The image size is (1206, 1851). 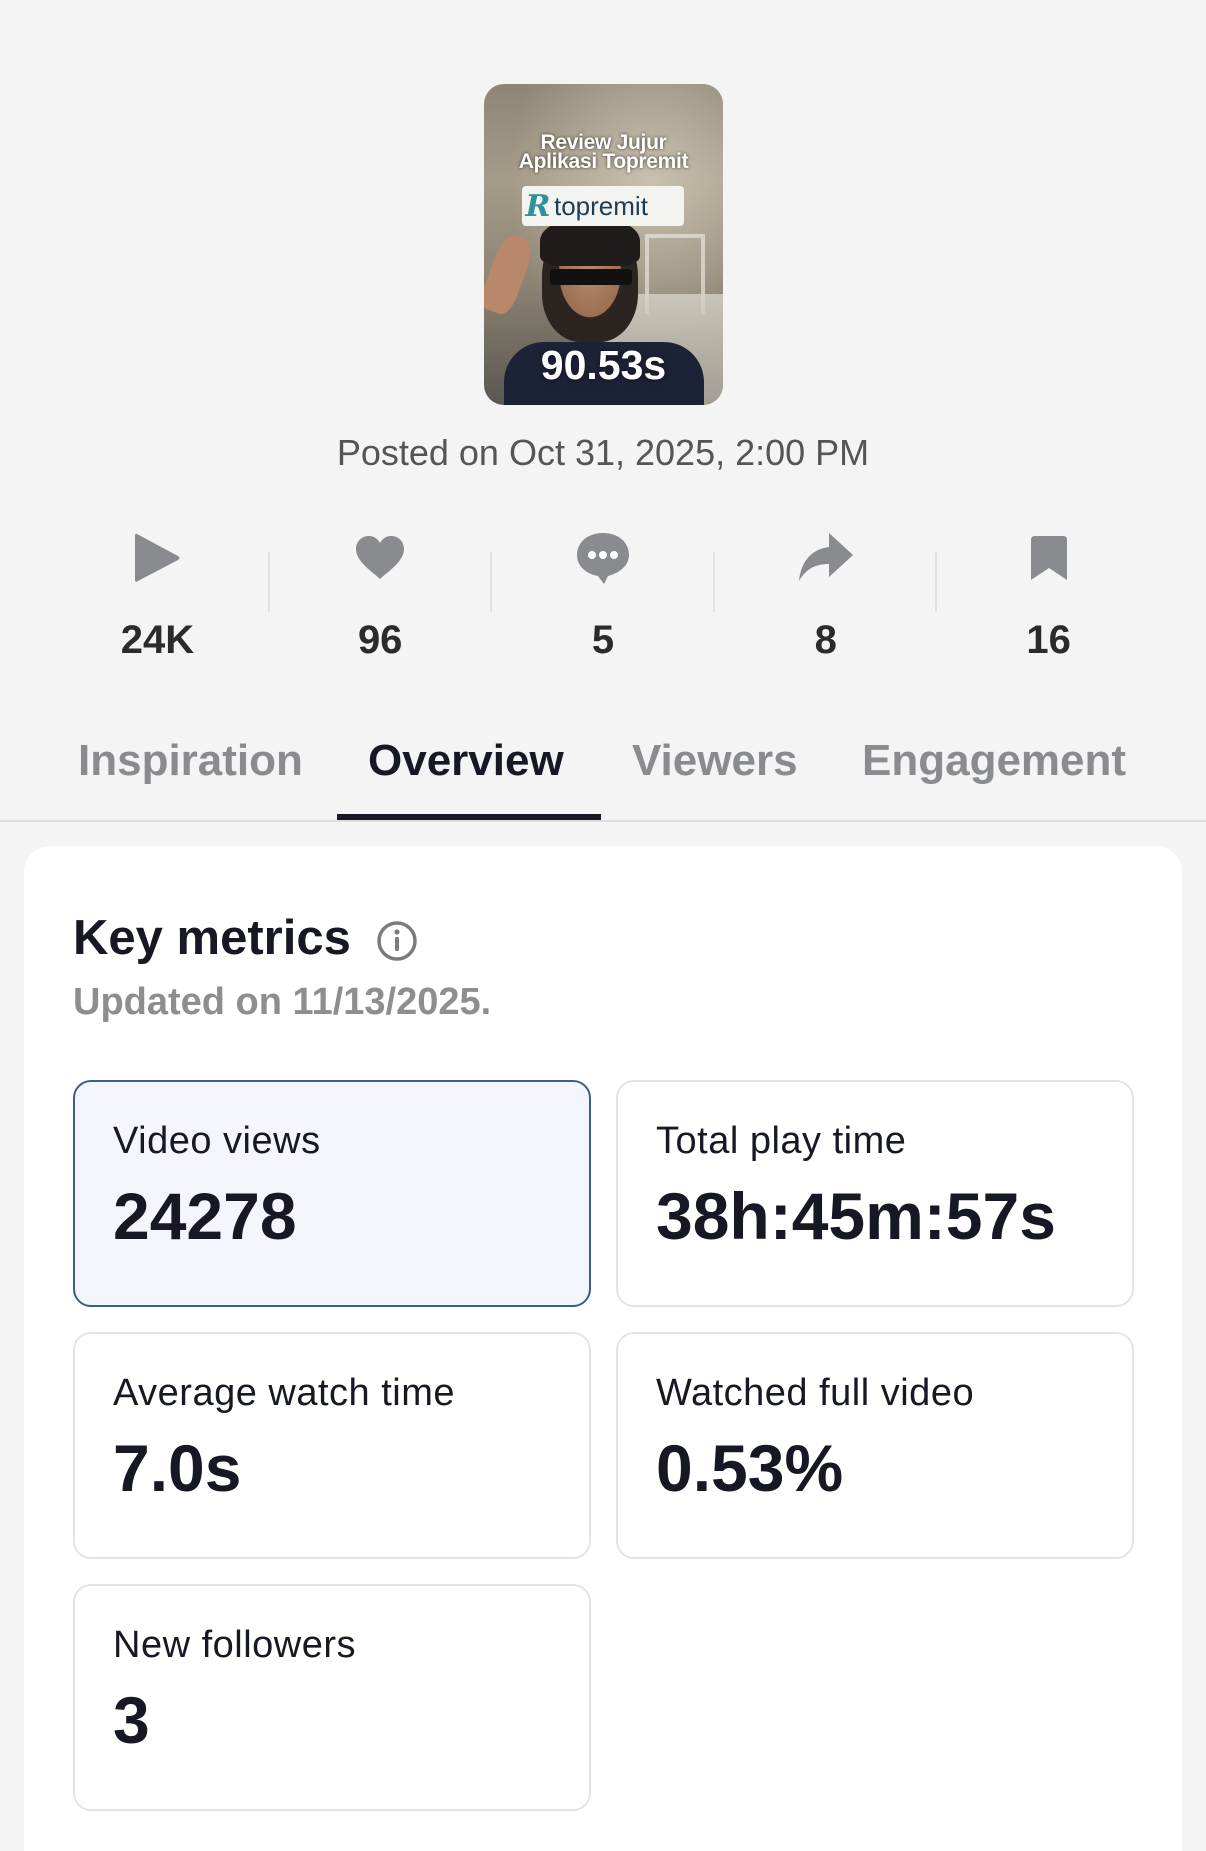 What do you see at coordinates (603, 365) in the screenshot?
I see `video-duration: 90.53s` at bounding box center [603, 365].